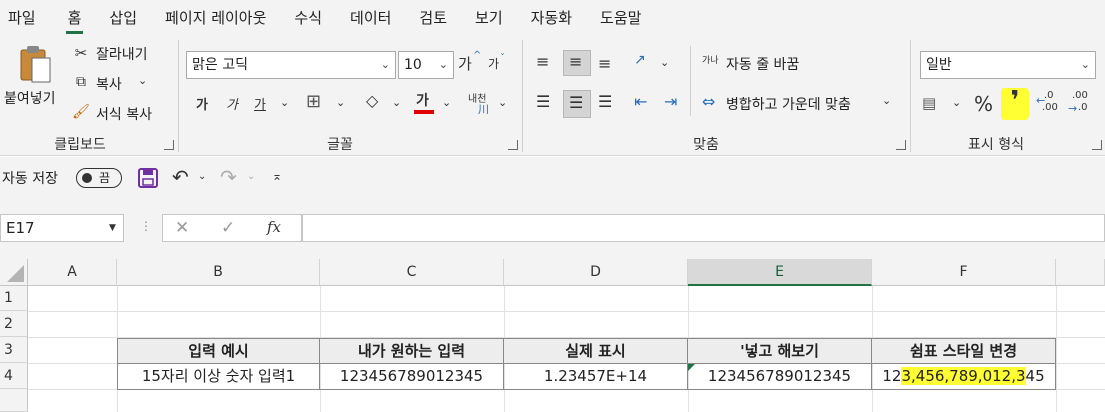  Describe the element at coordinates (120, 54) in the screenshot. I see `cut-button: ✂ 잘라내기` at that location.